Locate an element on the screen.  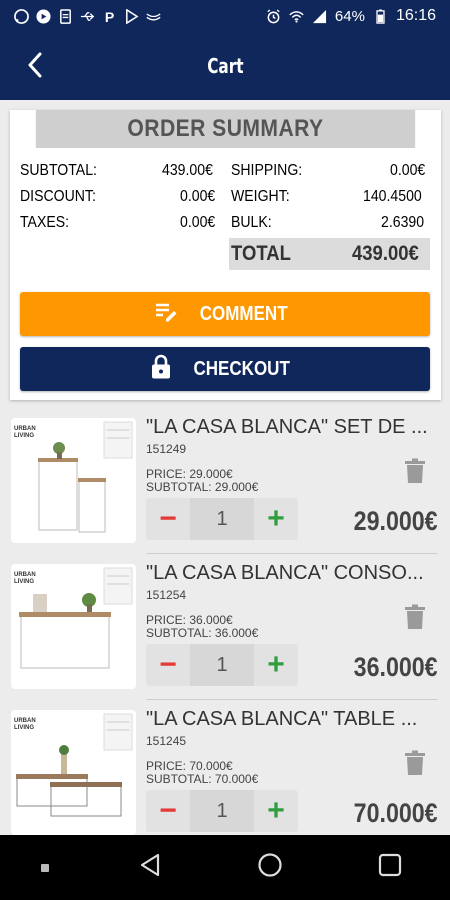
bulk-value: 2.6390 is located at coordinates (403, 222).